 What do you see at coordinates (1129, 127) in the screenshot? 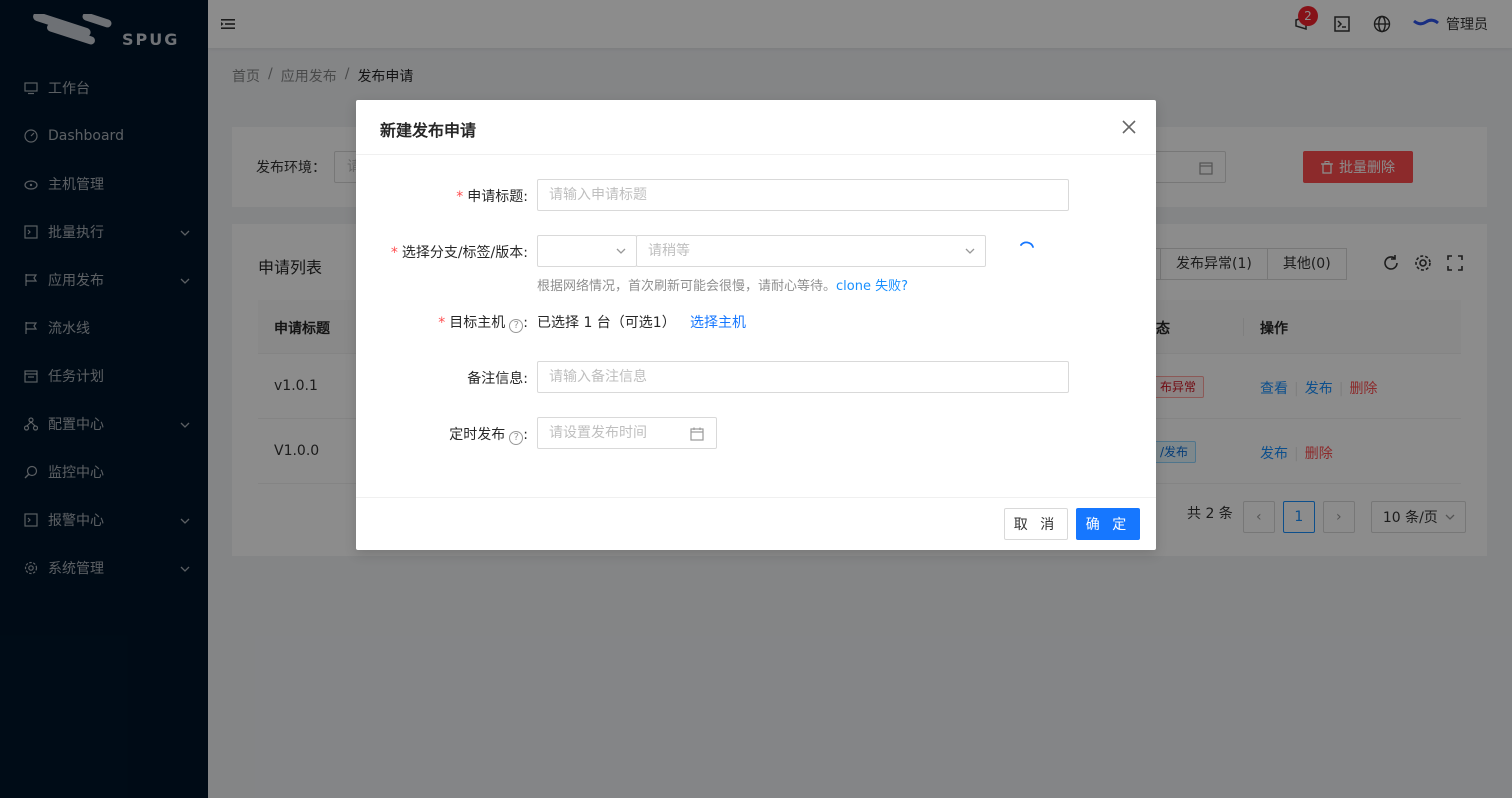
I see `close-icon` at bounding box center [1129, 127].